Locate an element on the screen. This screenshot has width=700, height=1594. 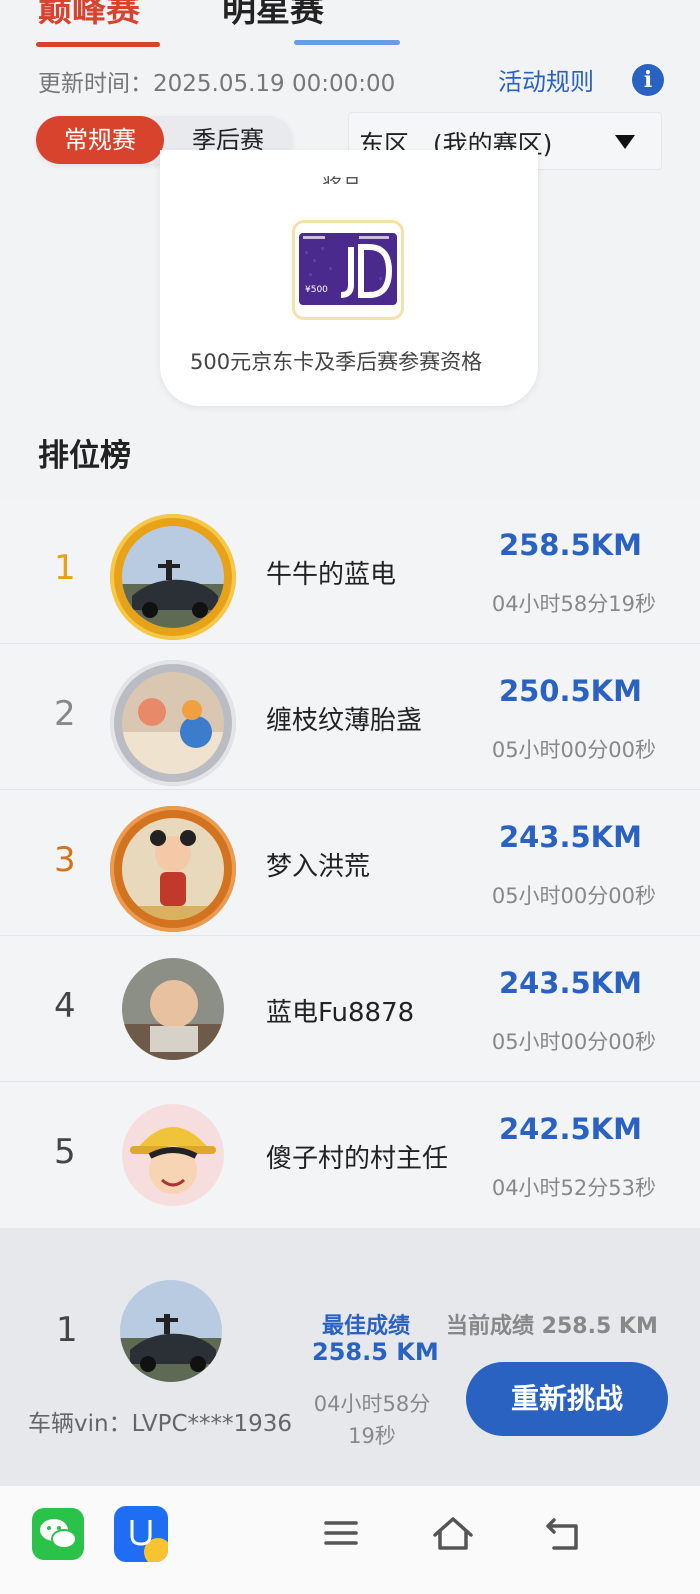
avatar-bronze-frame is located at coordinates (173, 869).